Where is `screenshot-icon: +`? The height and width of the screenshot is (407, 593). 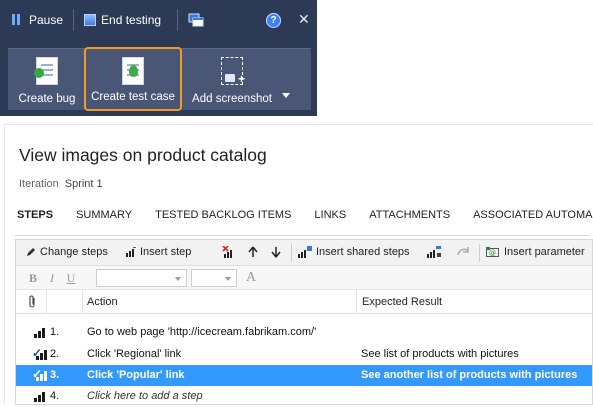
screenshot-icon: + is located at coordinates (233, 71).